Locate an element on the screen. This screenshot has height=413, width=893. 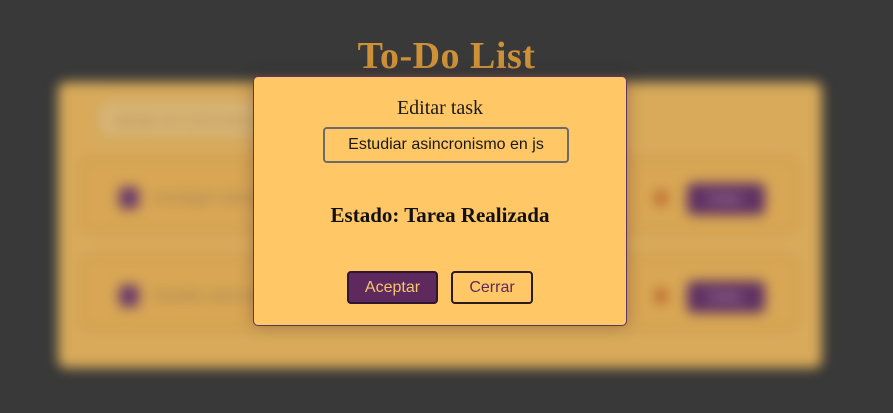
task-name-input is located at coordinates (446, 145).